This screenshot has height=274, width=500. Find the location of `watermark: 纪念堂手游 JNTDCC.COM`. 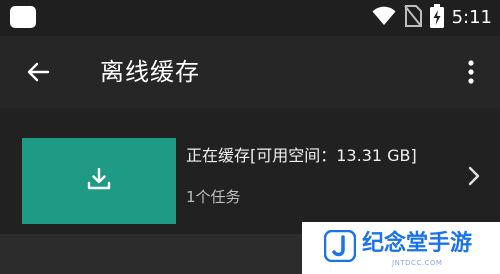

watermark: 纪念堂手游 JNTDCC.COM is located at coordinates (401, 248).